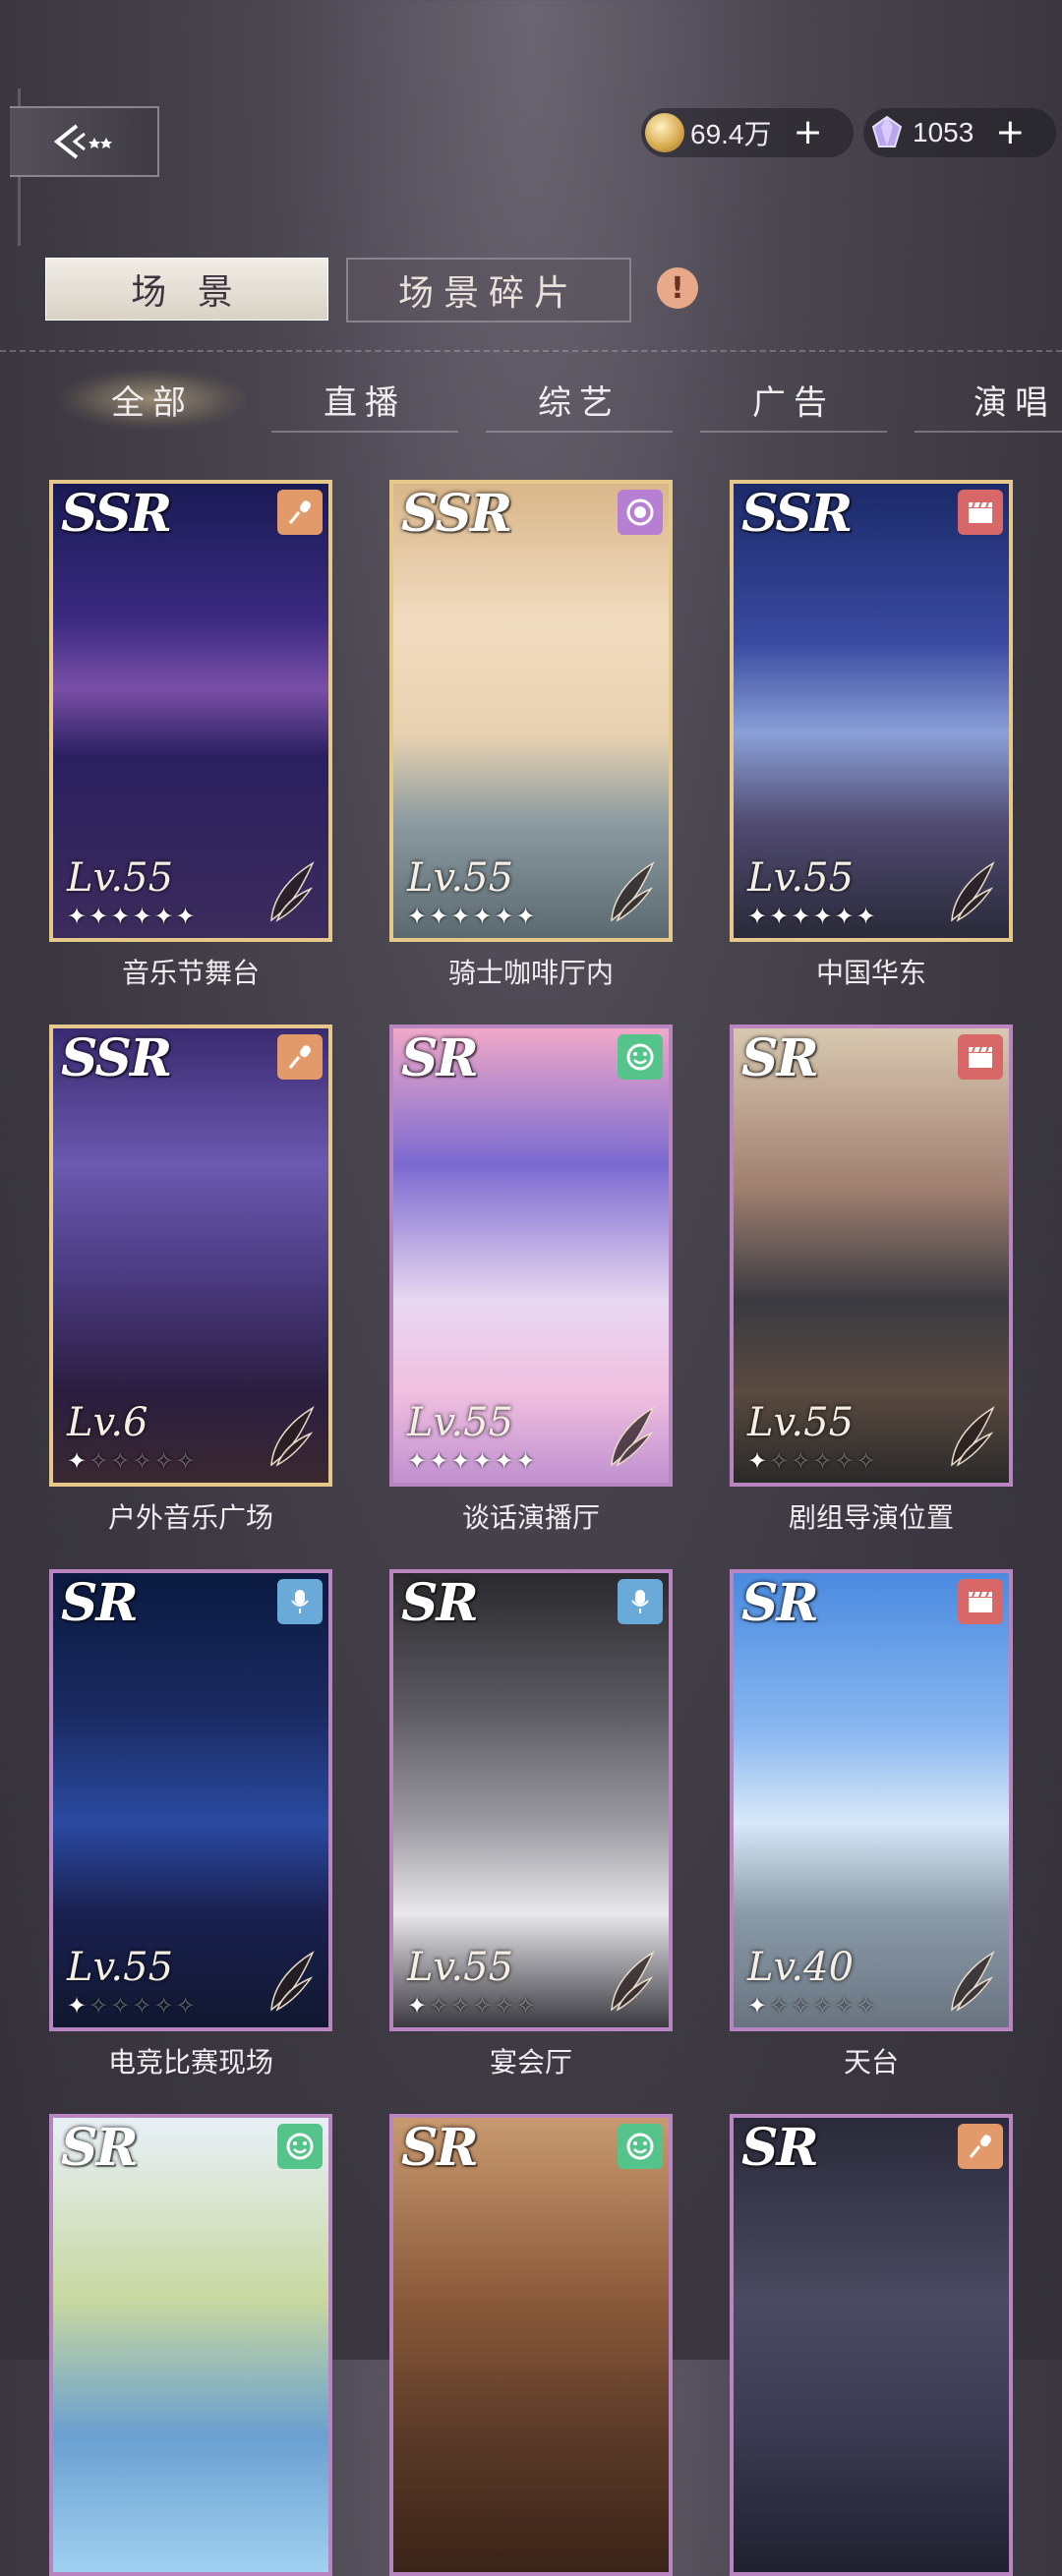  I want to click on scene-card: SR Lv.55 ✦✧✧✧✧✧ 剧组导演位置, so click(871, 1279).